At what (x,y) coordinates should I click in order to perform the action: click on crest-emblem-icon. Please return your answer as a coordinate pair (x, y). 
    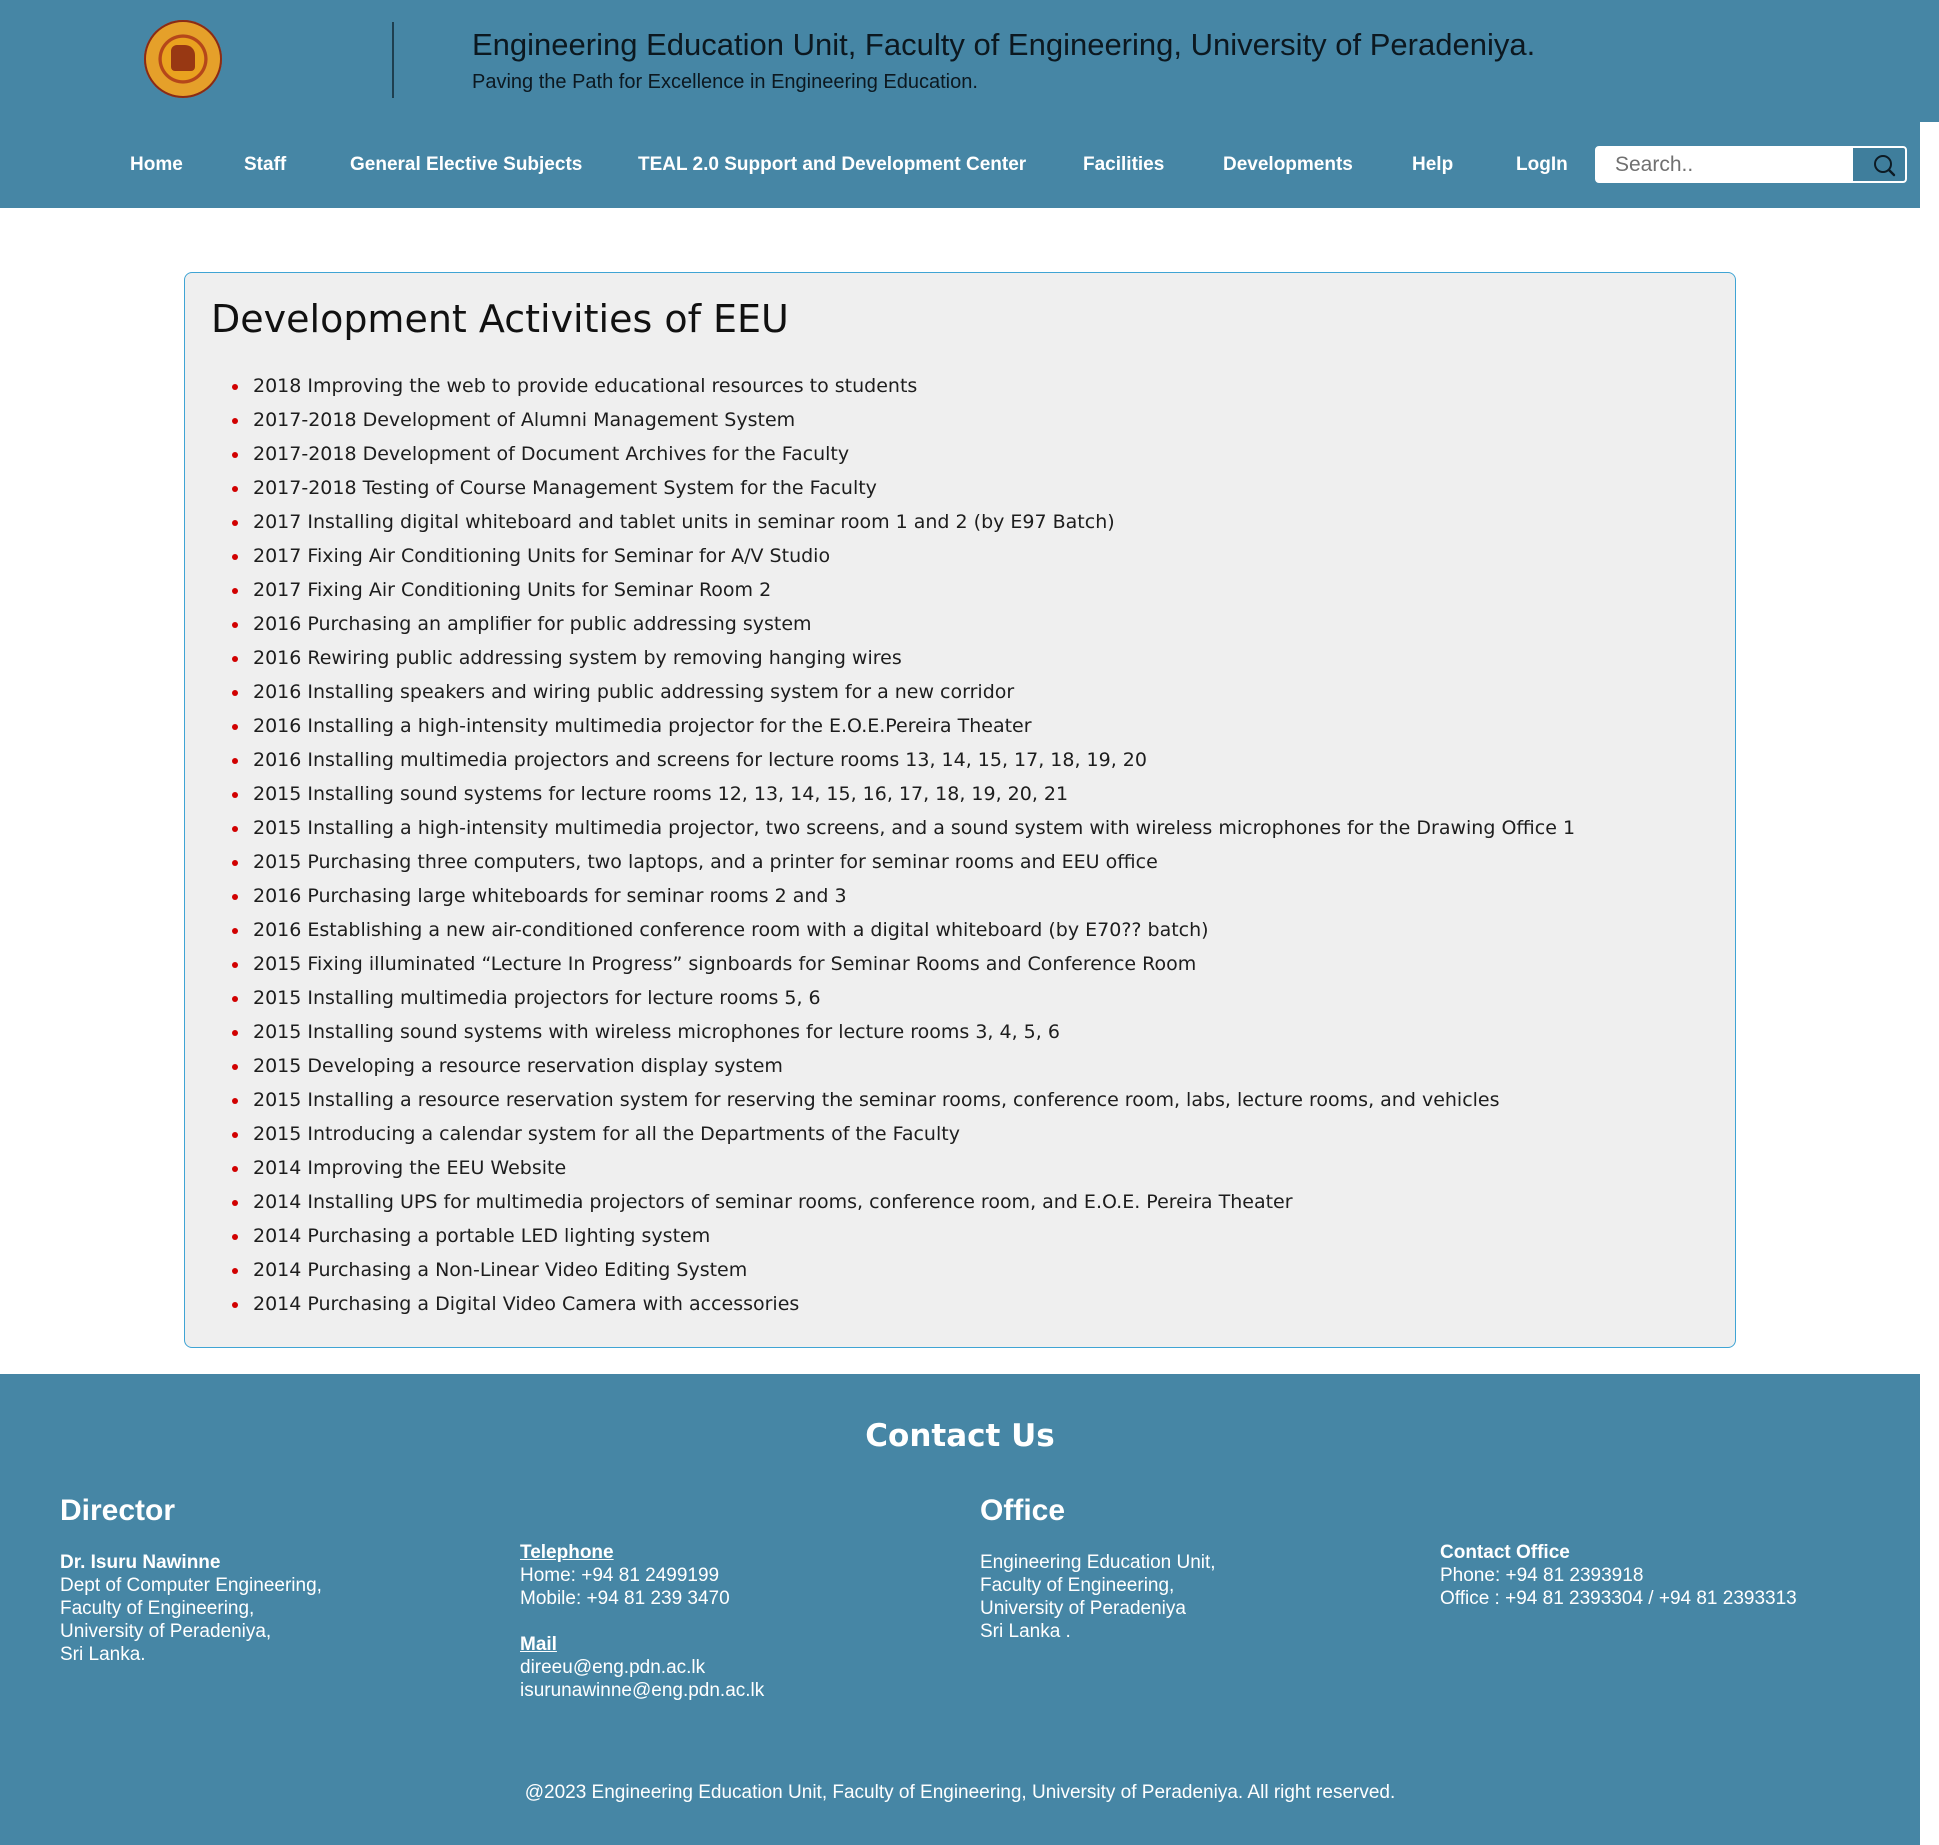
    Looking at the image, I should click on (183, 58).